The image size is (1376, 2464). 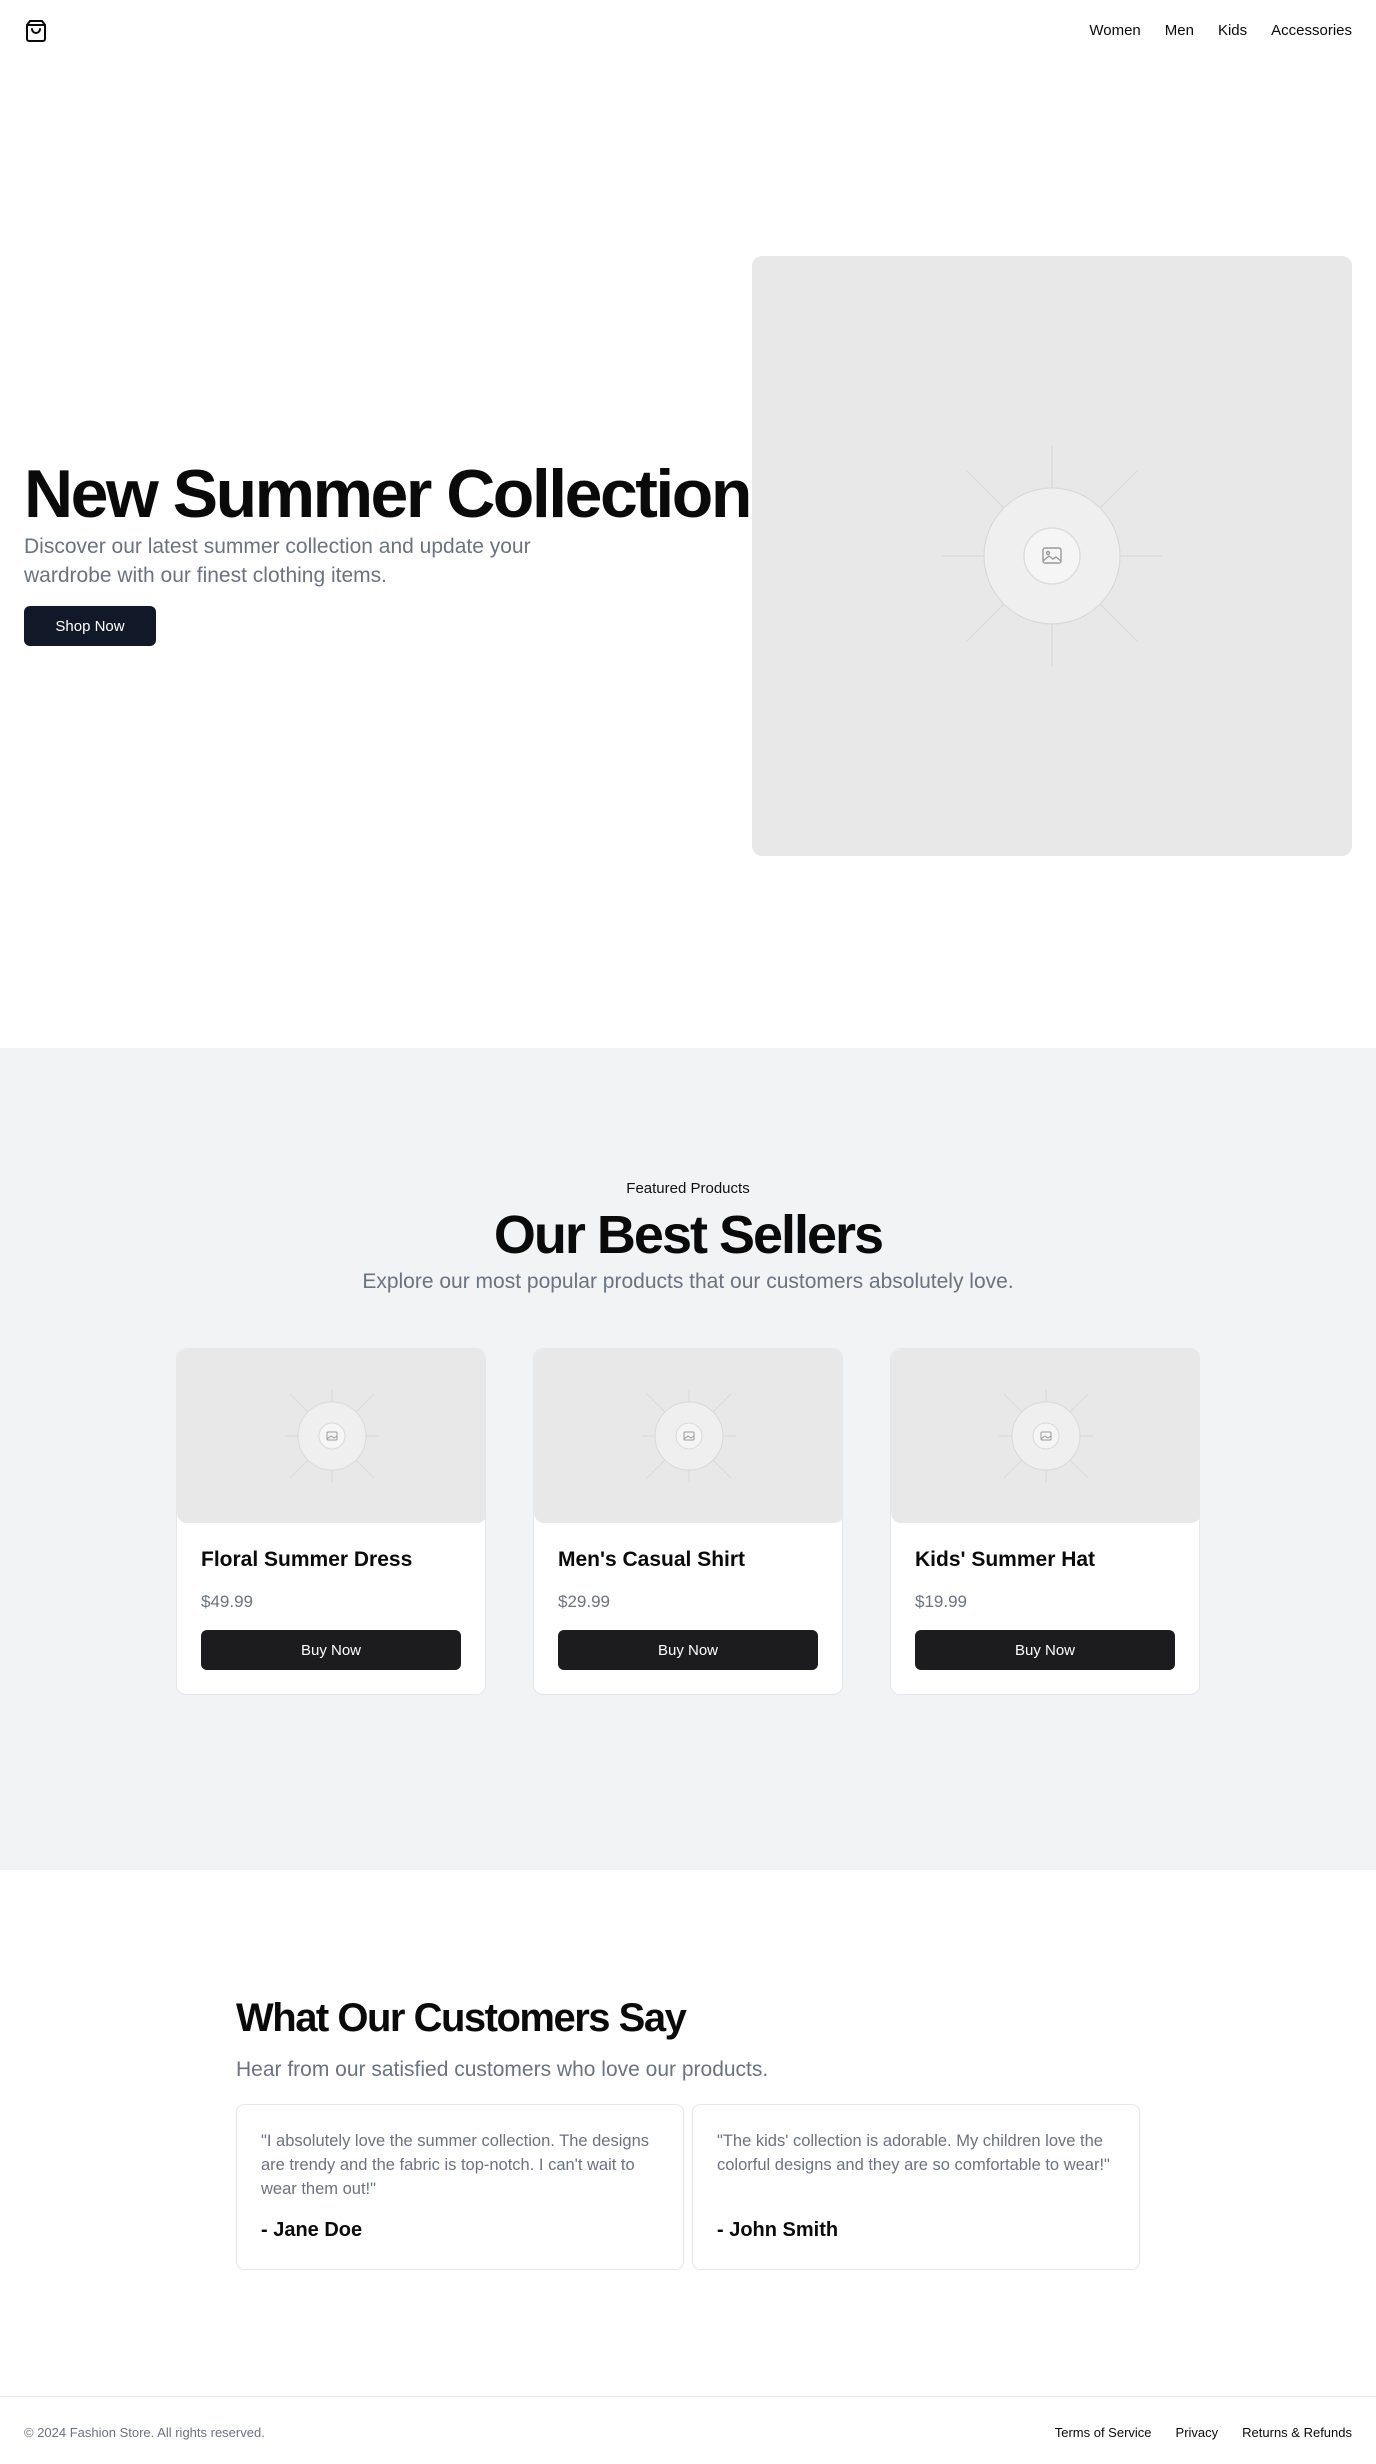 What do you see at coordinates (1297, 2432) in the screenshot?
I see `returns-link: Returns & Refunds` at bounding box center [1297, 2432].